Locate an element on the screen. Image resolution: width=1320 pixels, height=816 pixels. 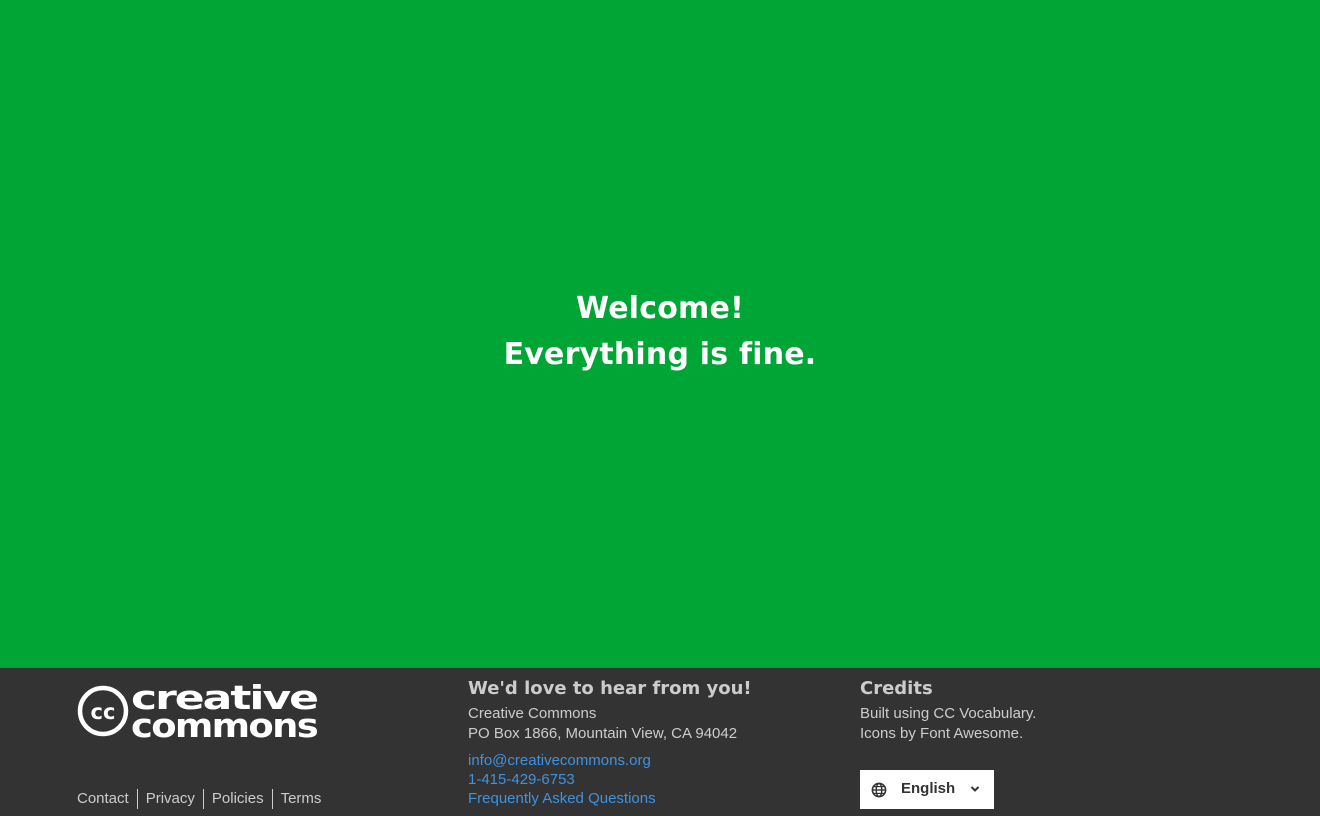
cc-logo-icon: cc creative commons is located at coordinates (198, 711).